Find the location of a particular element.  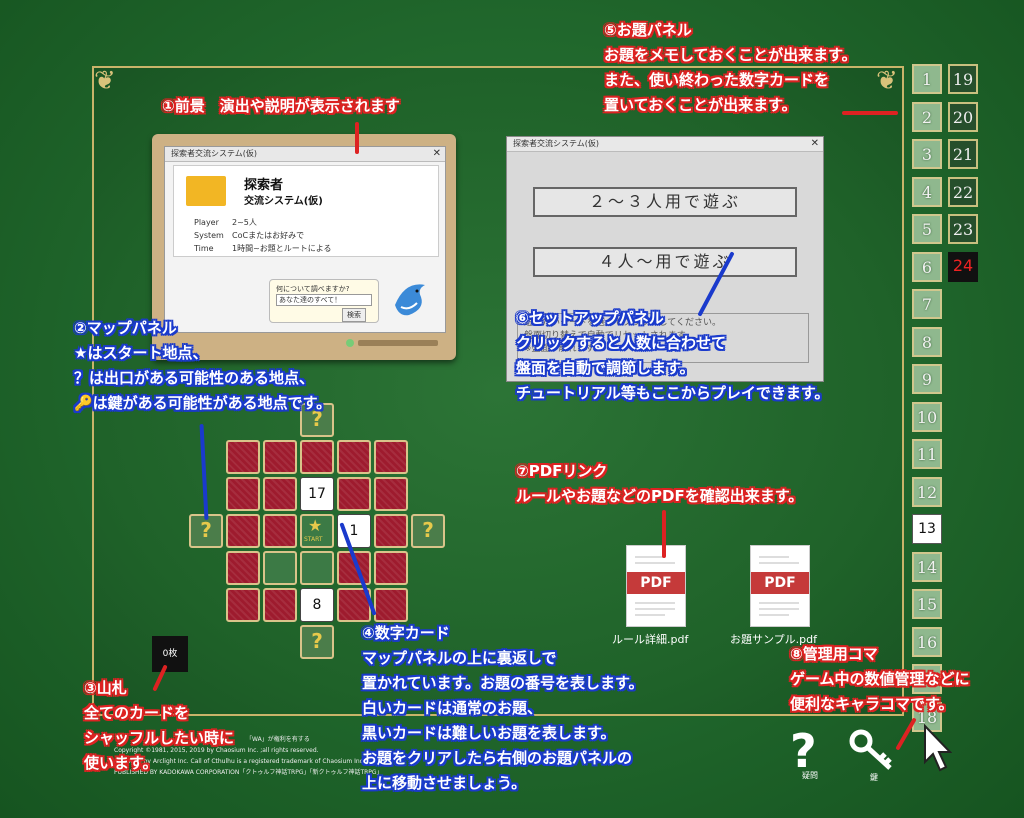

annotation-line: ★はスタート地点、 is located at coordinates (141, 353).